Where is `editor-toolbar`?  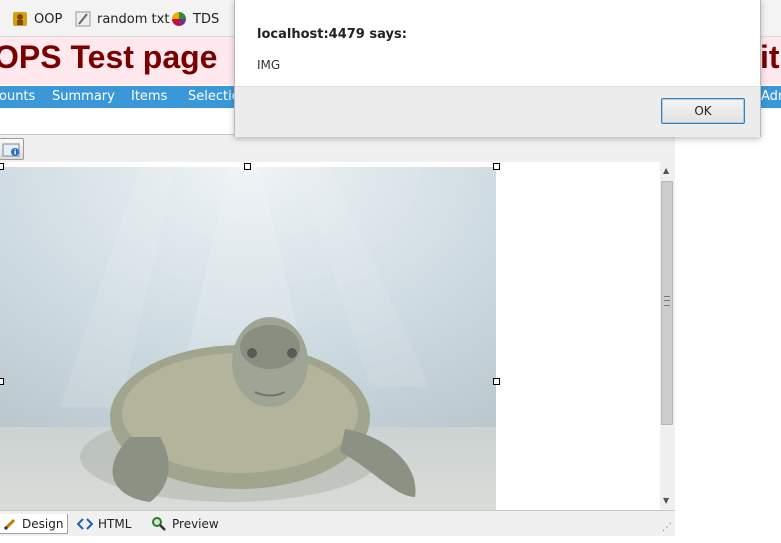
editor-toolbar is located at coordinates (337, 148).